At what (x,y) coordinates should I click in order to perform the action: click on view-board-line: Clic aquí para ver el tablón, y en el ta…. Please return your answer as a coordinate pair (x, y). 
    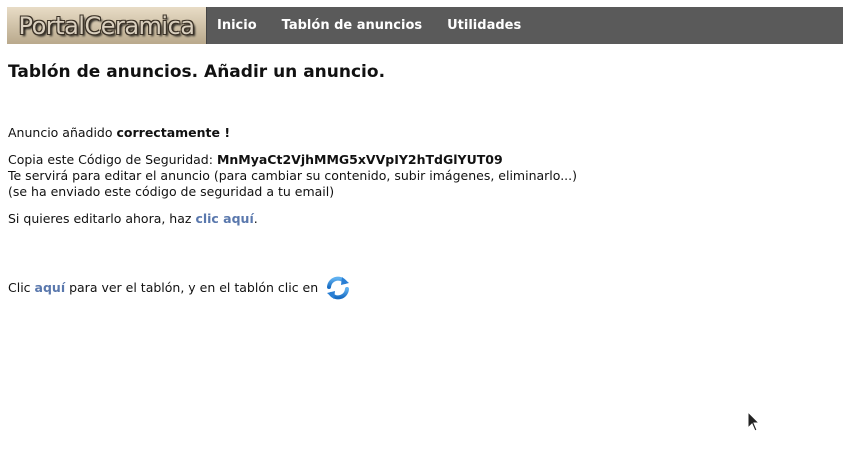
    Looking at the image, I should click on (418, 288).